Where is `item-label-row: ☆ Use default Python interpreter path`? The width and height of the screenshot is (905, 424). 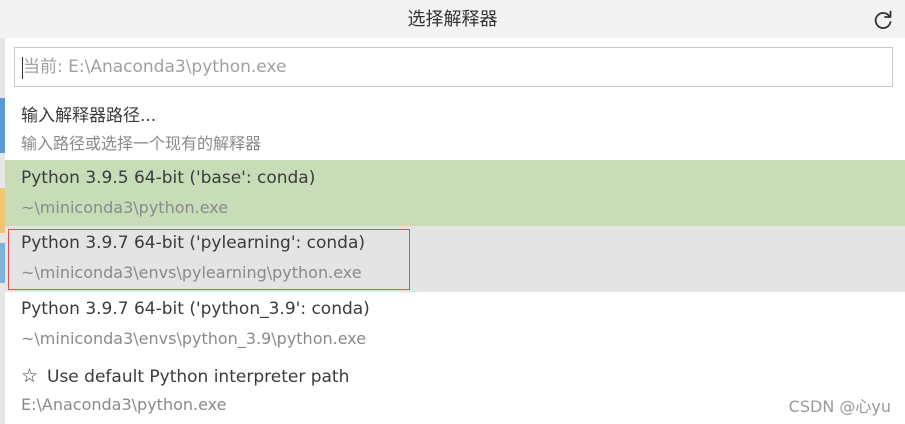
item-label-row: ☆ Use default Python interpreter path is located at coordinates (185, 376).